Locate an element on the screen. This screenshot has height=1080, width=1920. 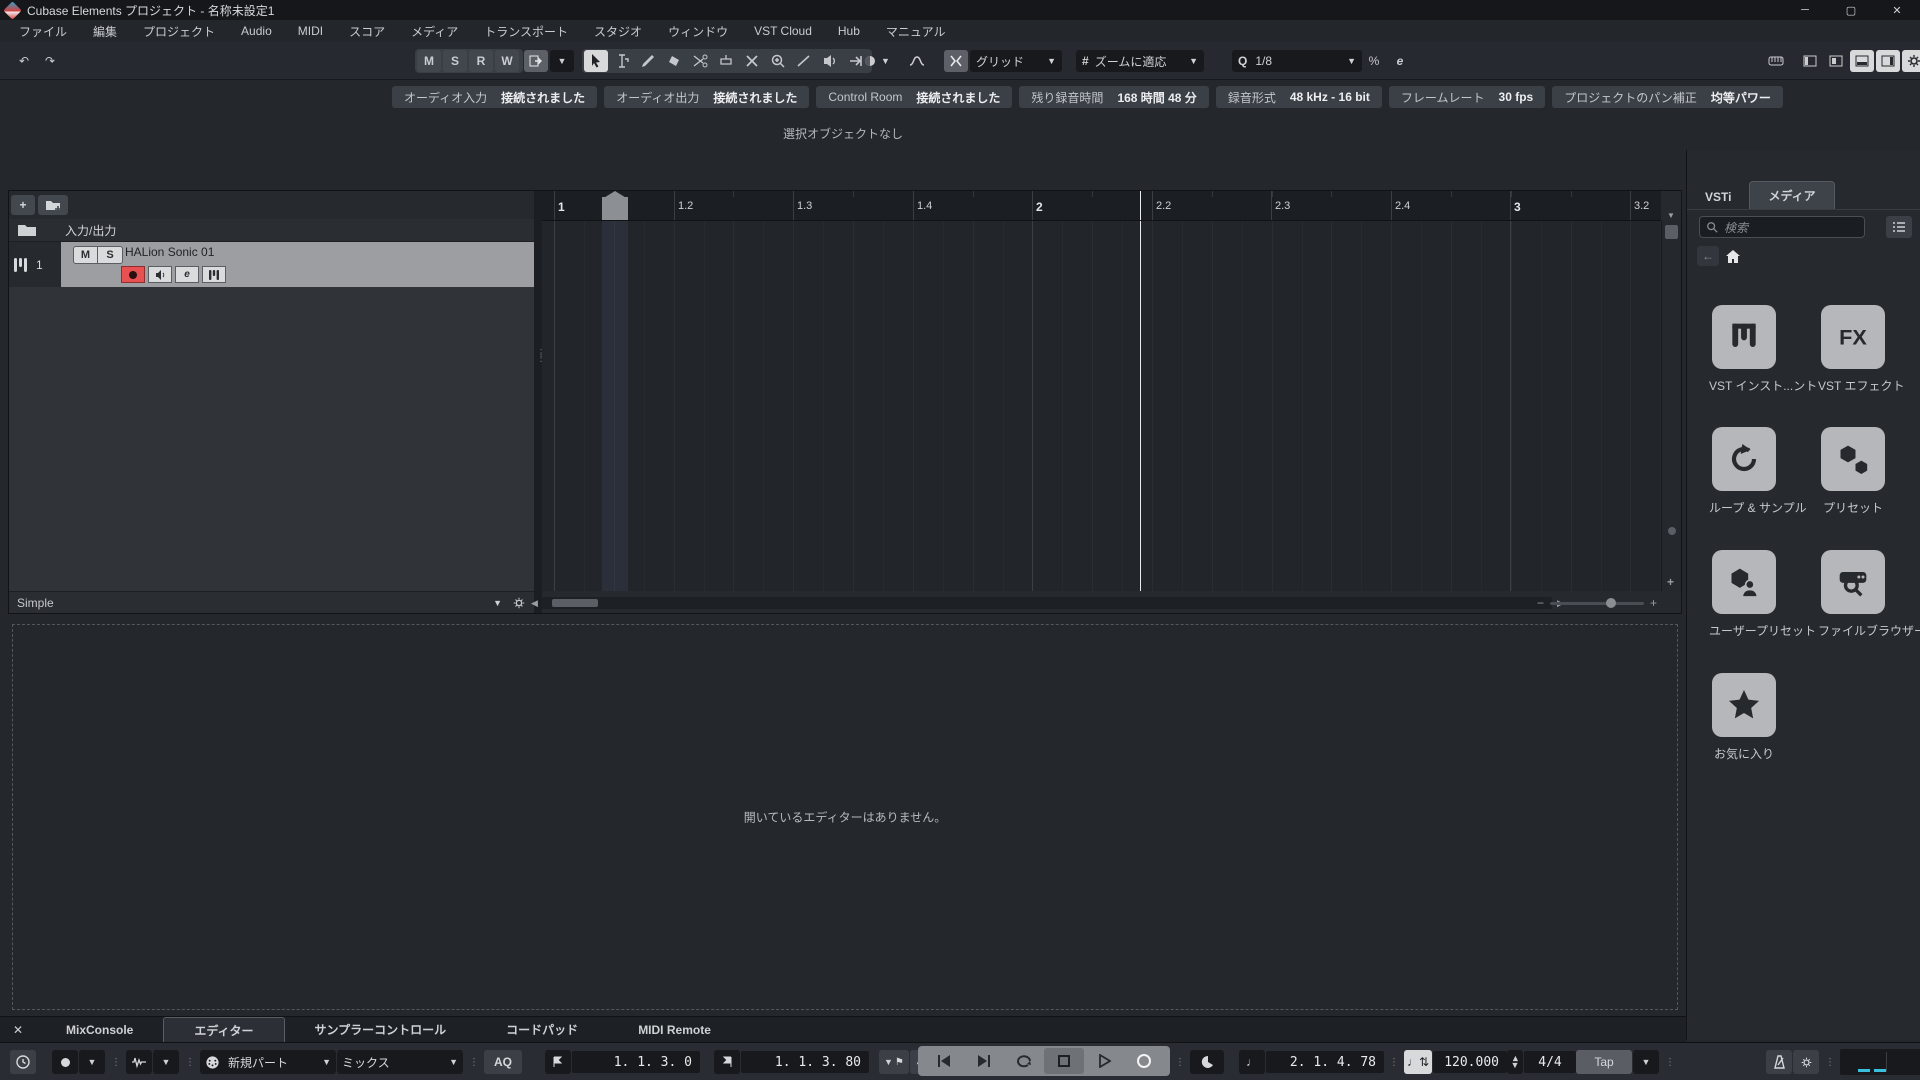
info-chip-0: オーディオ入力 接続されました is located at coordinates (495, 97).